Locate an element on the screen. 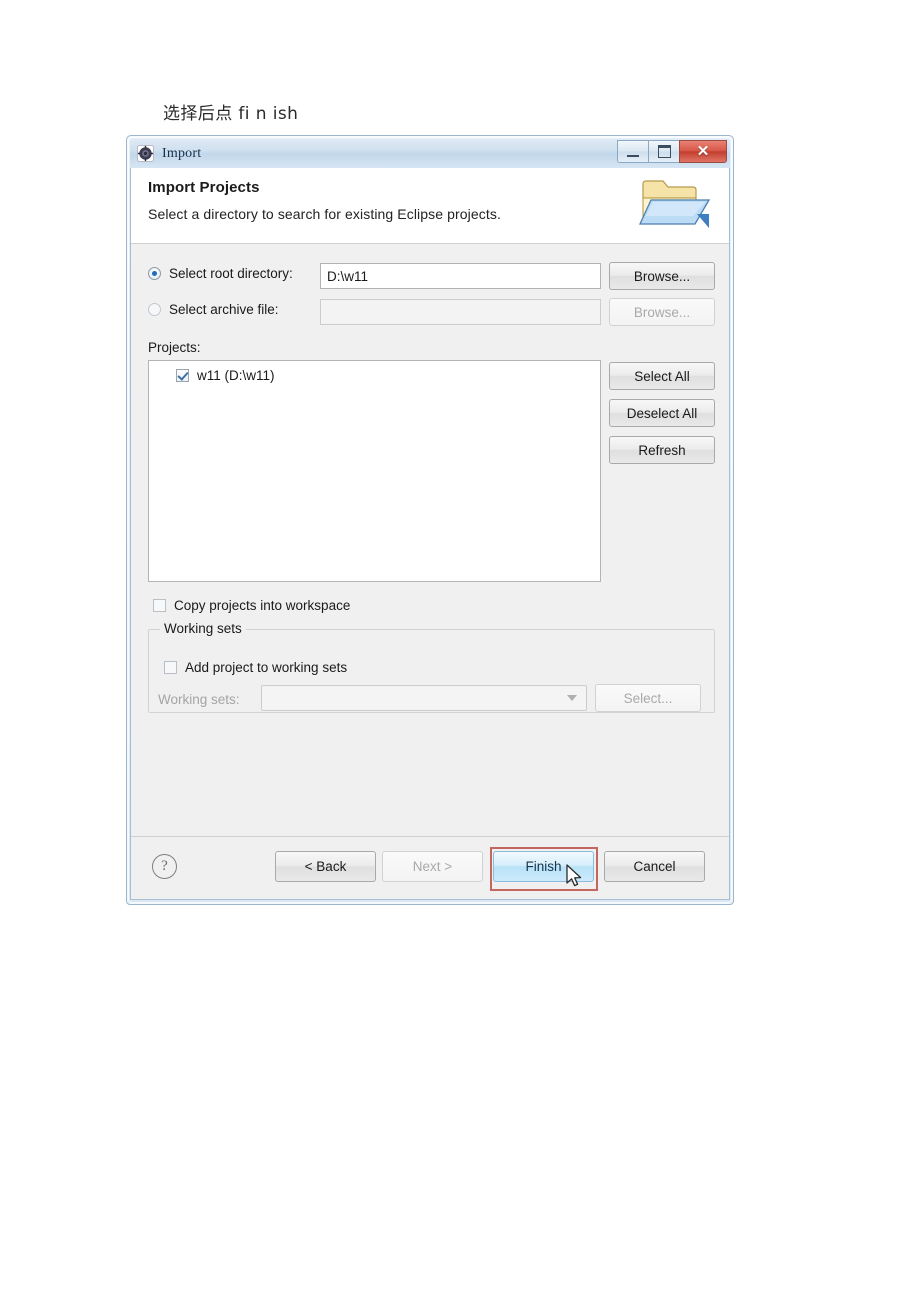 This screenshot has height=1302, width=920. select-all-button: Select All is located at coordinates (662, 376).